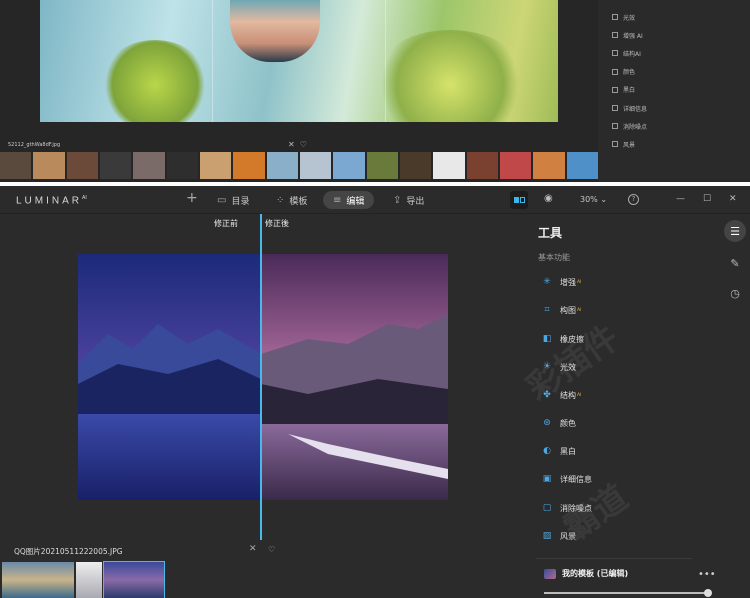 This screenshot has width=750, height=598. What do you see at coordinates (408, 200) in the screenshot?
I see `tab-export: ⇪ 导出` at bounding box center [408, 200].